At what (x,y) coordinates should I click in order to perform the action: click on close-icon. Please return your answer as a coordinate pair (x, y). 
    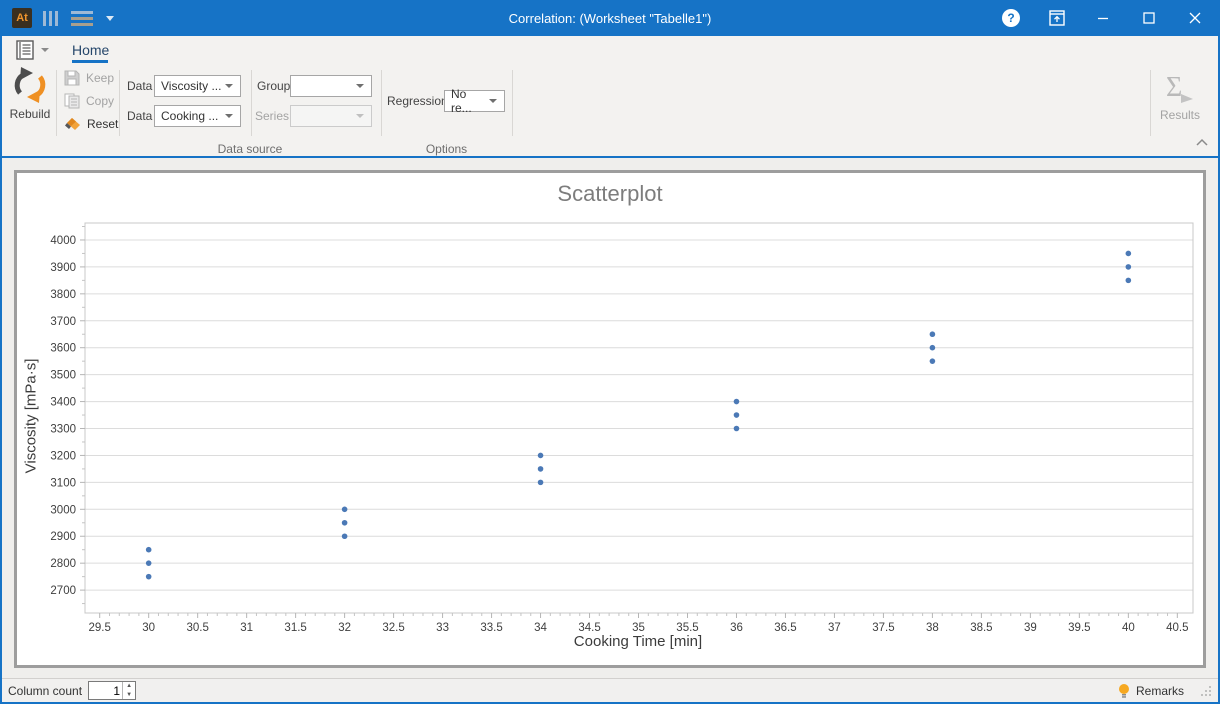
    Looking at the image, I should click on (1195, 18).